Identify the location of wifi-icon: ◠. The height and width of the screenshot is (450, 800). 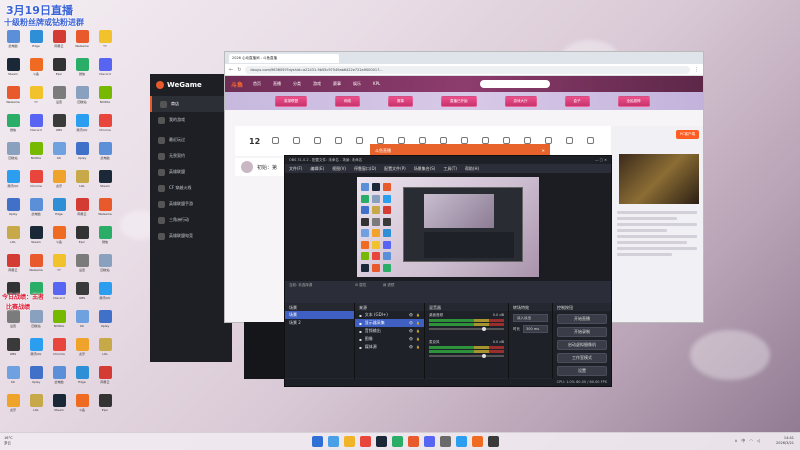
(751, 441).